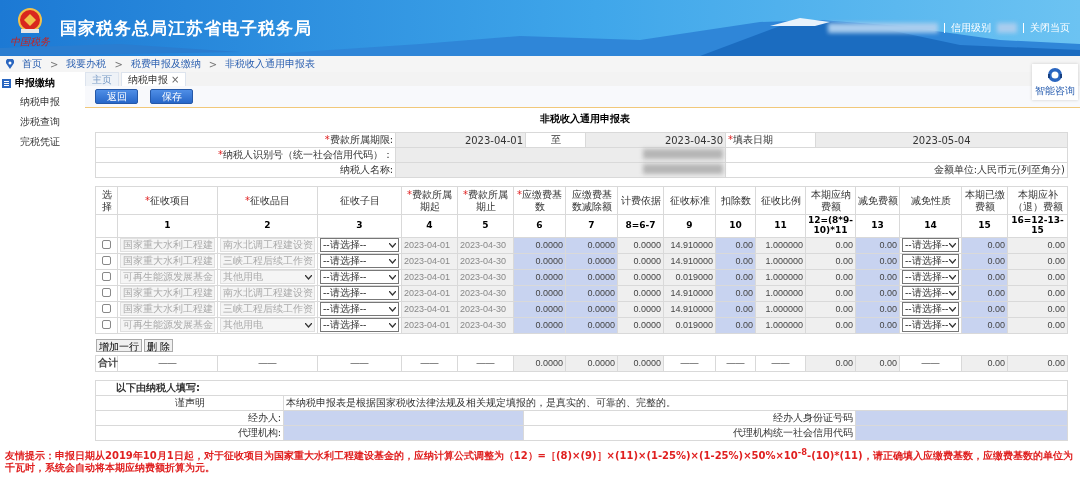  What do you see at coordinates (86, 64) in the screenshot?
I see `breadcrumb-link: 我要办税` at bounding box center [86, 64].